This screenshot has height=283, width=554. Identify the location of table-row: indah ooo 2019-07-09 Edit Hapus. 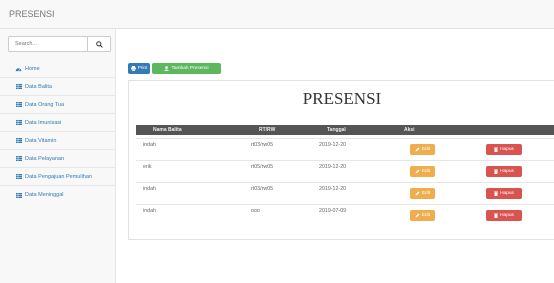
(345, 215).